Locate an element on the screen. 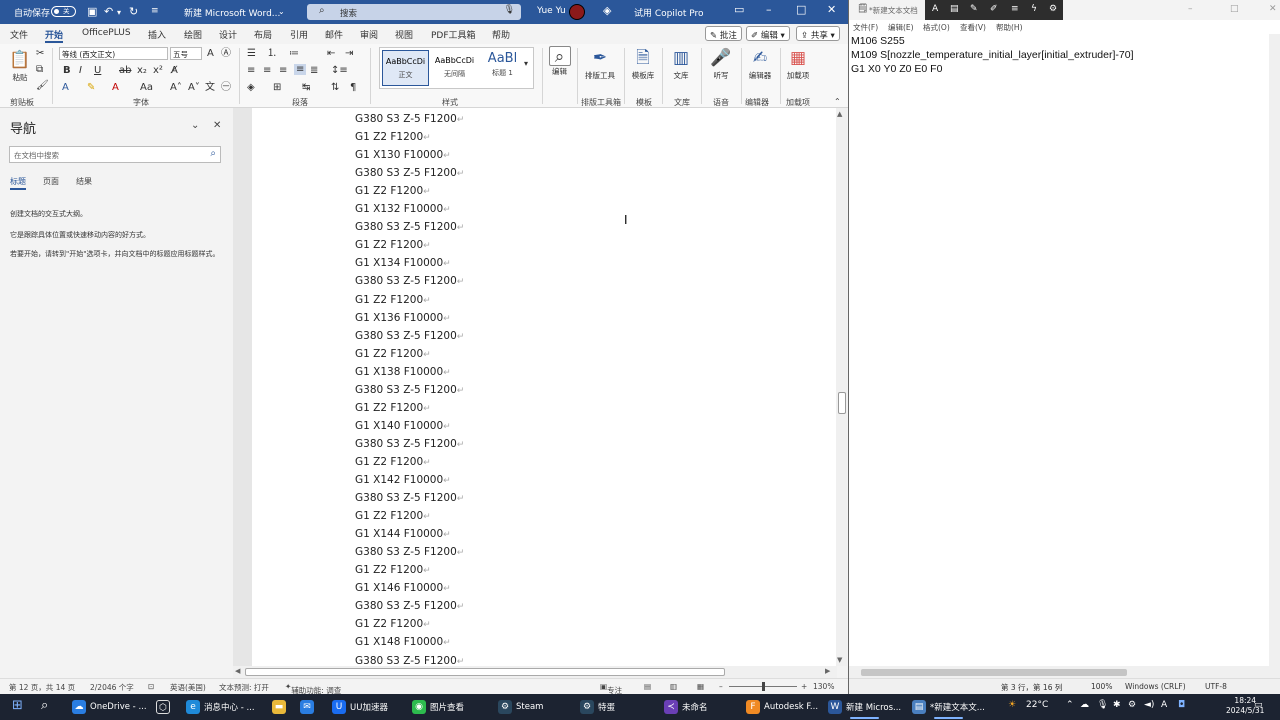 The image size is (1280, 720). zoom-level: 130% is located at coordinates (823, 686).